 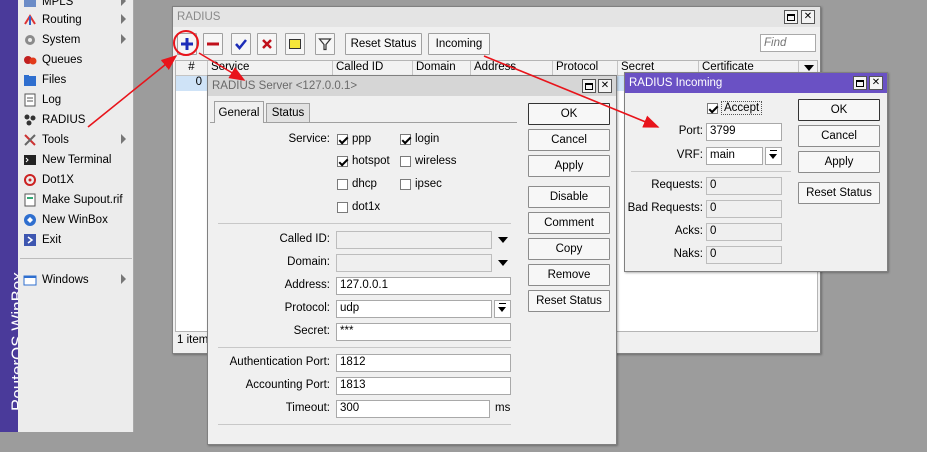 I want to click on column-menu-icon, so click(x=809, y=68).